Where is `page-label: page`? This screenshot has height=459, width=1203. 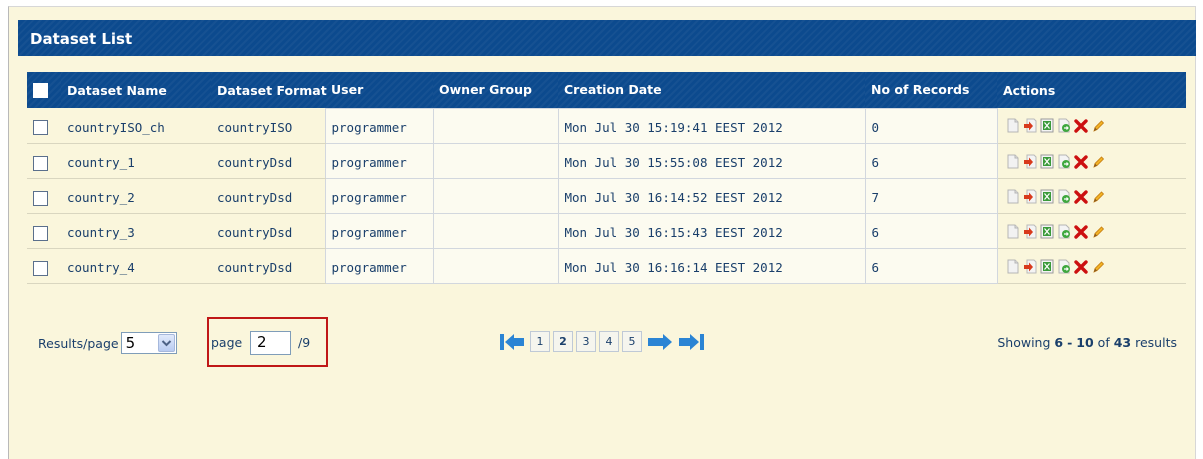
page-label: page is located at coordinates (227, 342).